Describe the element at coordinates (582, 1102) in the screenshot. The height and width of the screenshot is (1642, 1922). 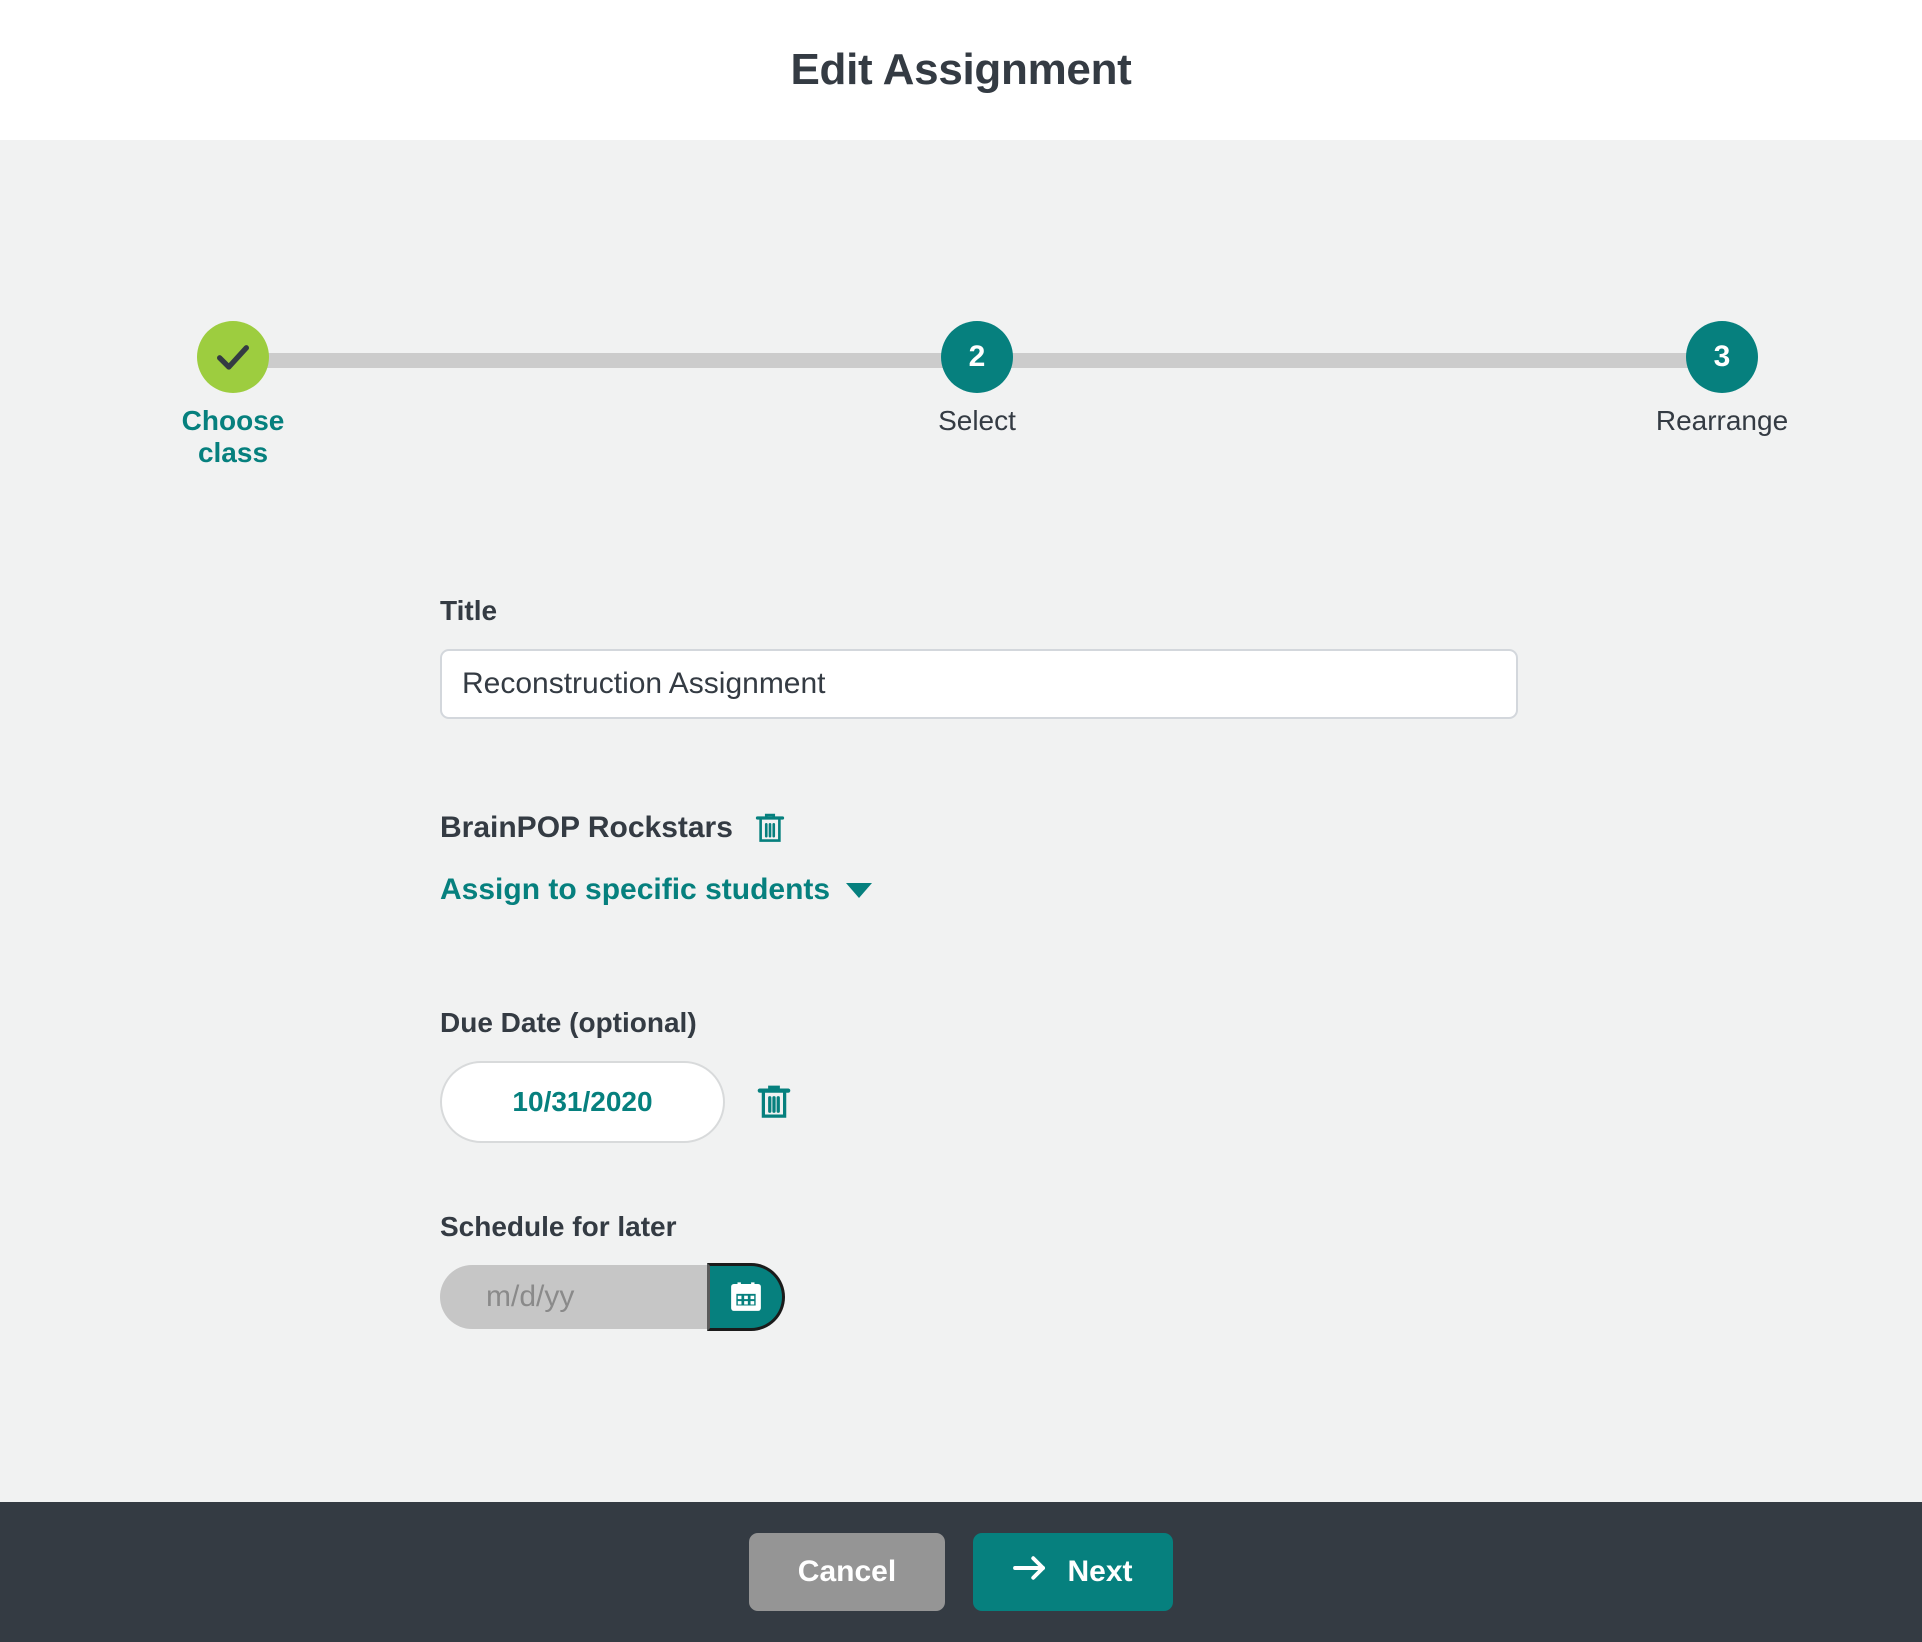
I see `due-date-value-button: 10/31/2020` at that location.